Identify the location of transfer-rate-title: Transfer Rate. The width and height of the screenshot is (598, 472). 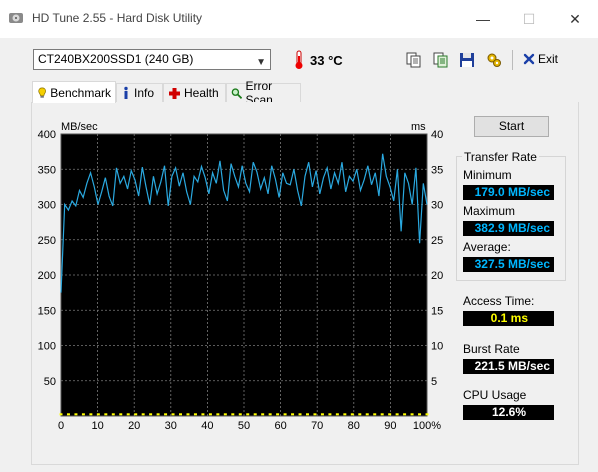
(500, 157).